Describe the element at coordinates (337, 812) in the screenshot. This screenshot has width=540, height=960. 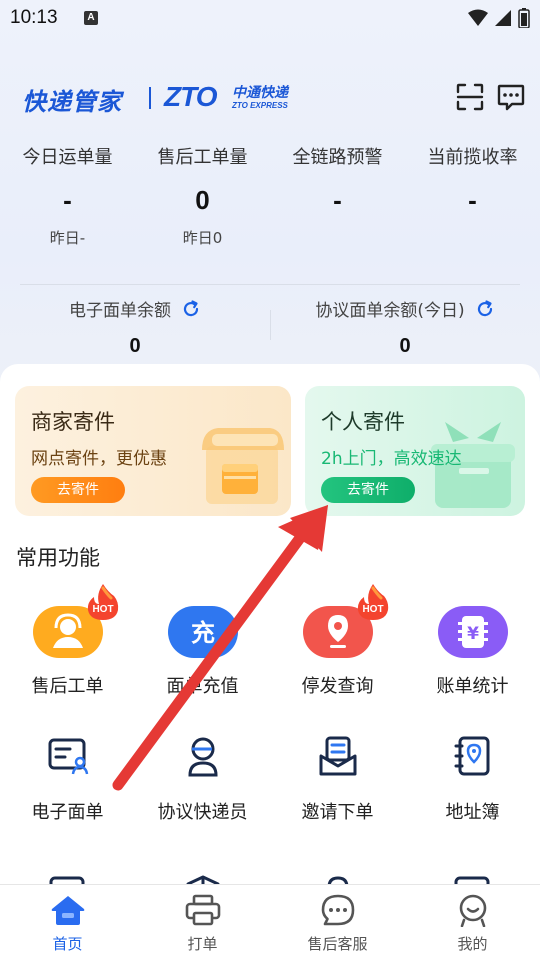
I see `feature-label: 邀请下单` at that location.